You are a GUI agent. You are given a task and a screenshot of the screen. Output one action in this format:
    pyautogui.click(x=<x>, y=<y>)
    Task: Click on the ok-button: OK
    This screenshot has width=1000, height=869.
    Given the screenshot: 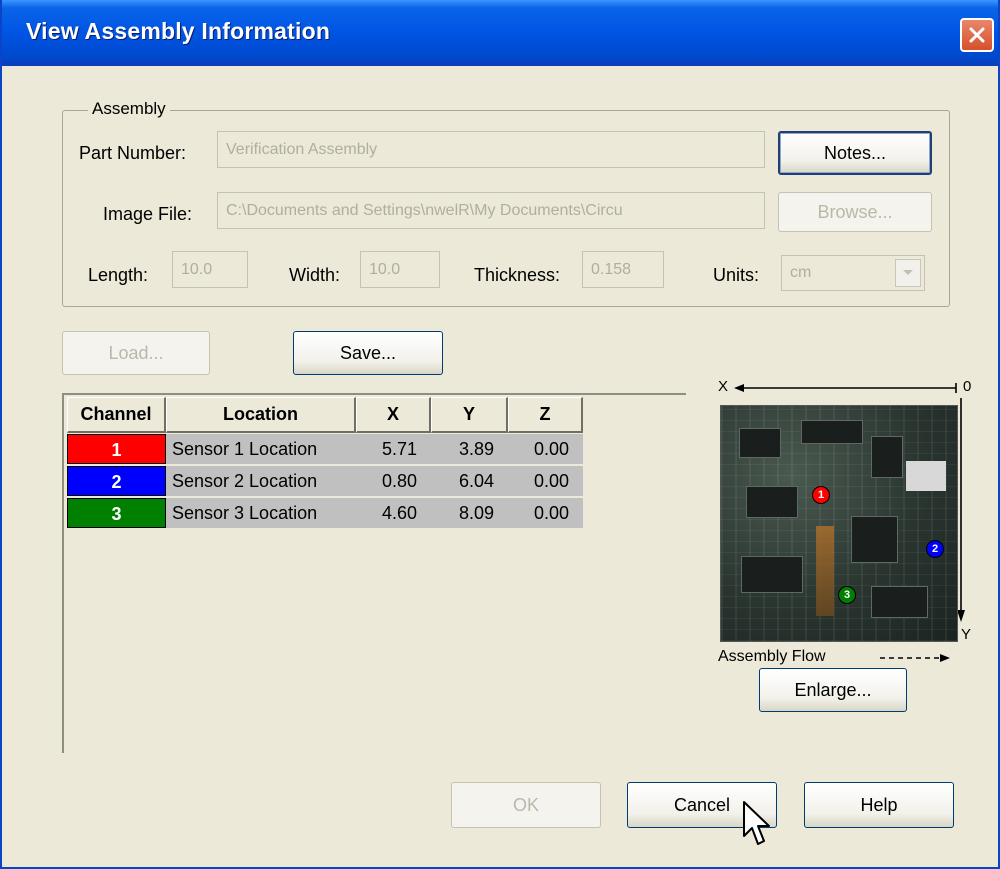 What is the action you would take?
    pyautogui.click(x=526, y=805)
    